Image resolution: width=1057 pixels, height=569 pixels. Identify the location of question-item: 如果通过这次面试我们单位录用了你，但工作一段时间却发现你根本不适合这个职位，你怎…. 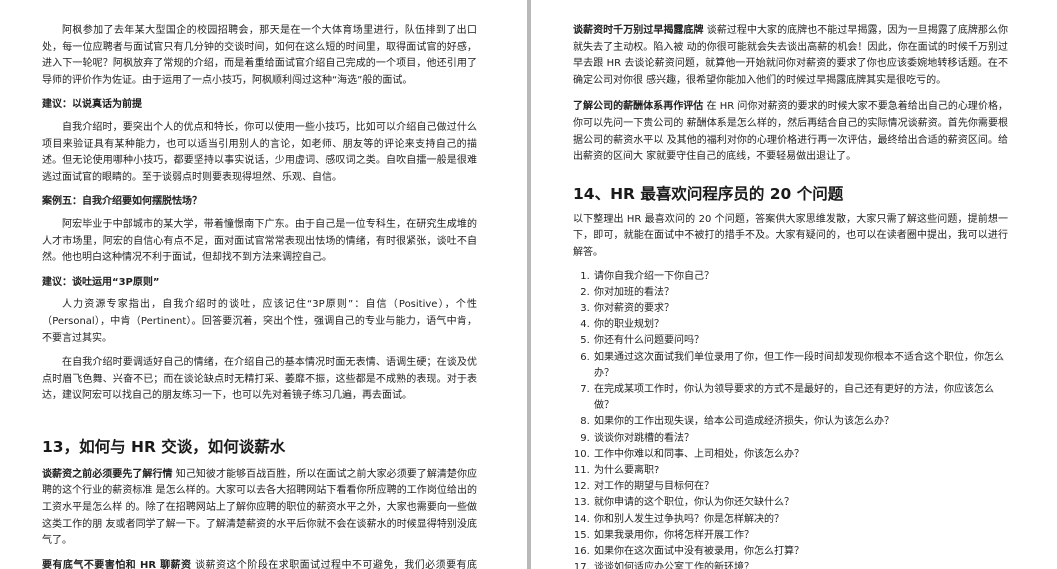
(800, 366).